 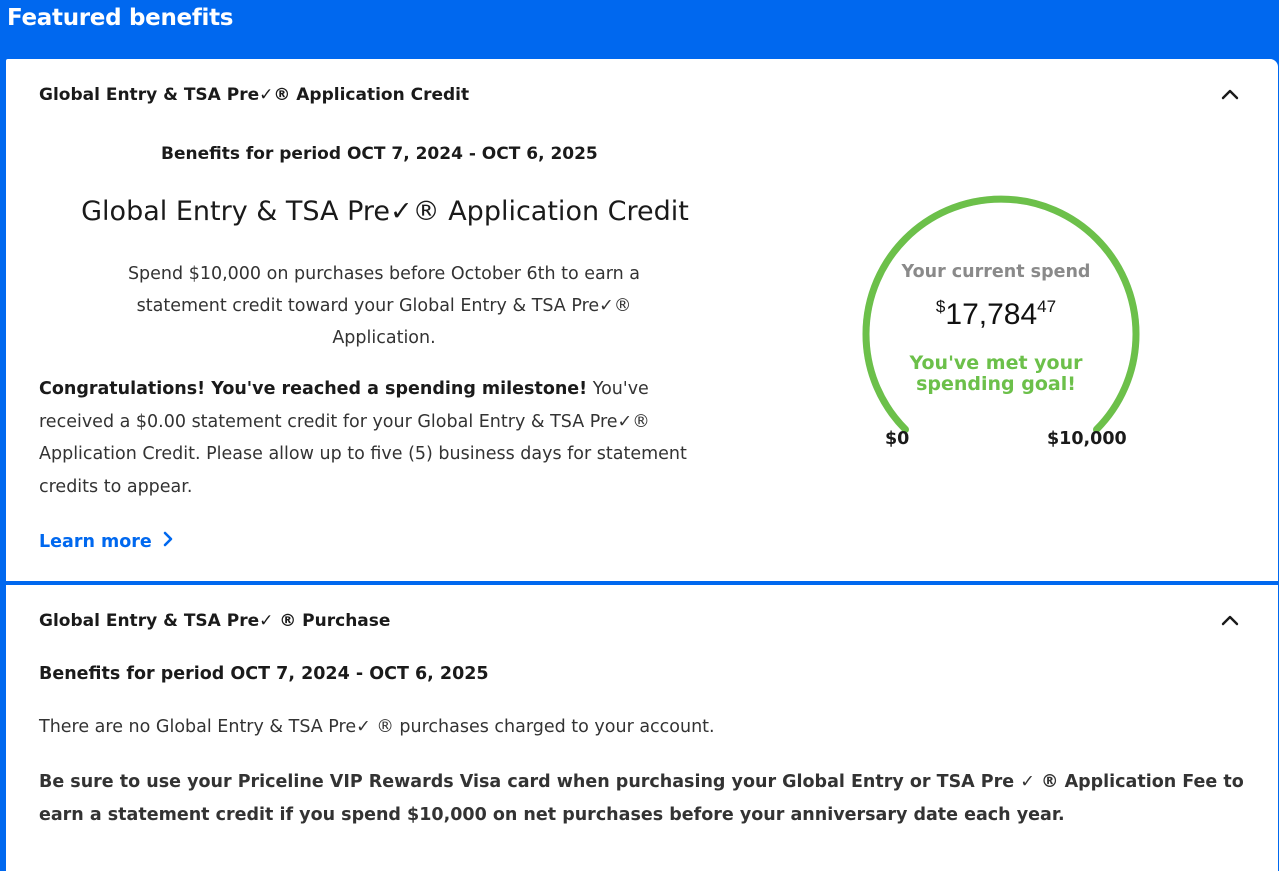 What do you see at coordinates (1087, 439) in the screenshot?
I see `gauge-max-label: $10,000` at bounding box center [1087, 439].